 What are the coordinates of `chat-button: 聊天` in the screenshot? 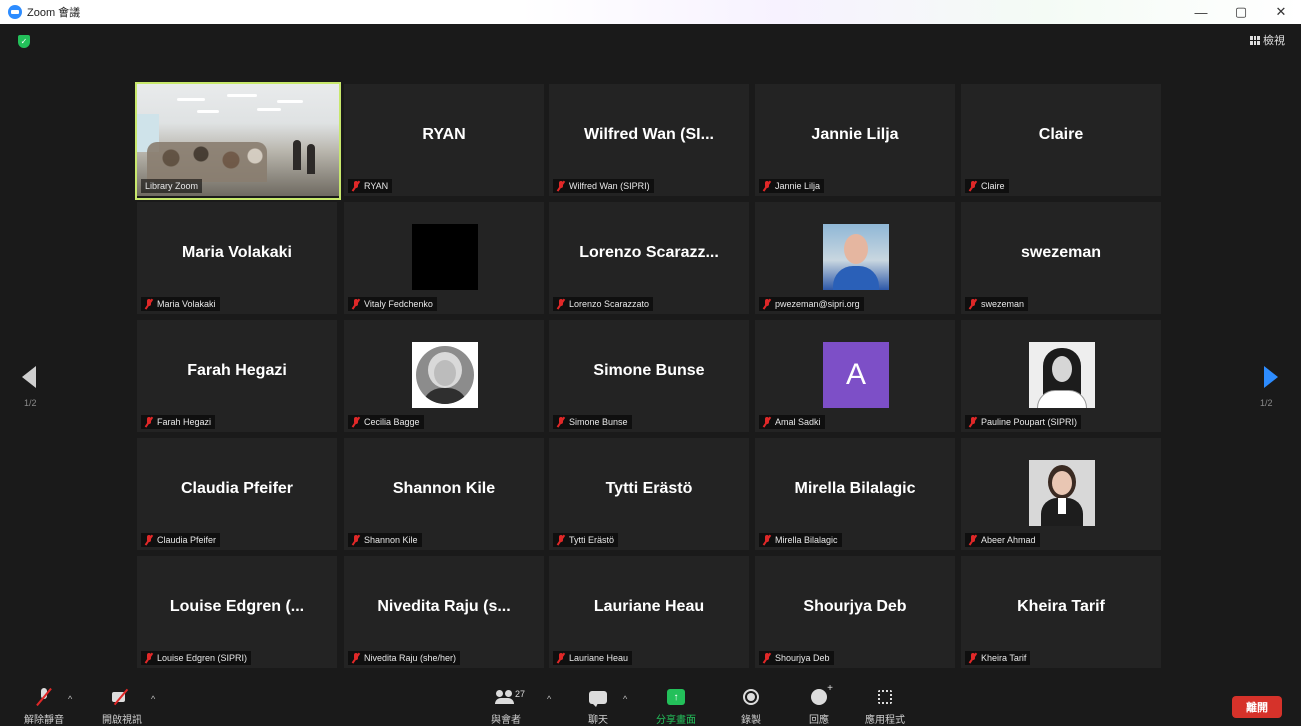 It's located at (598, 706).